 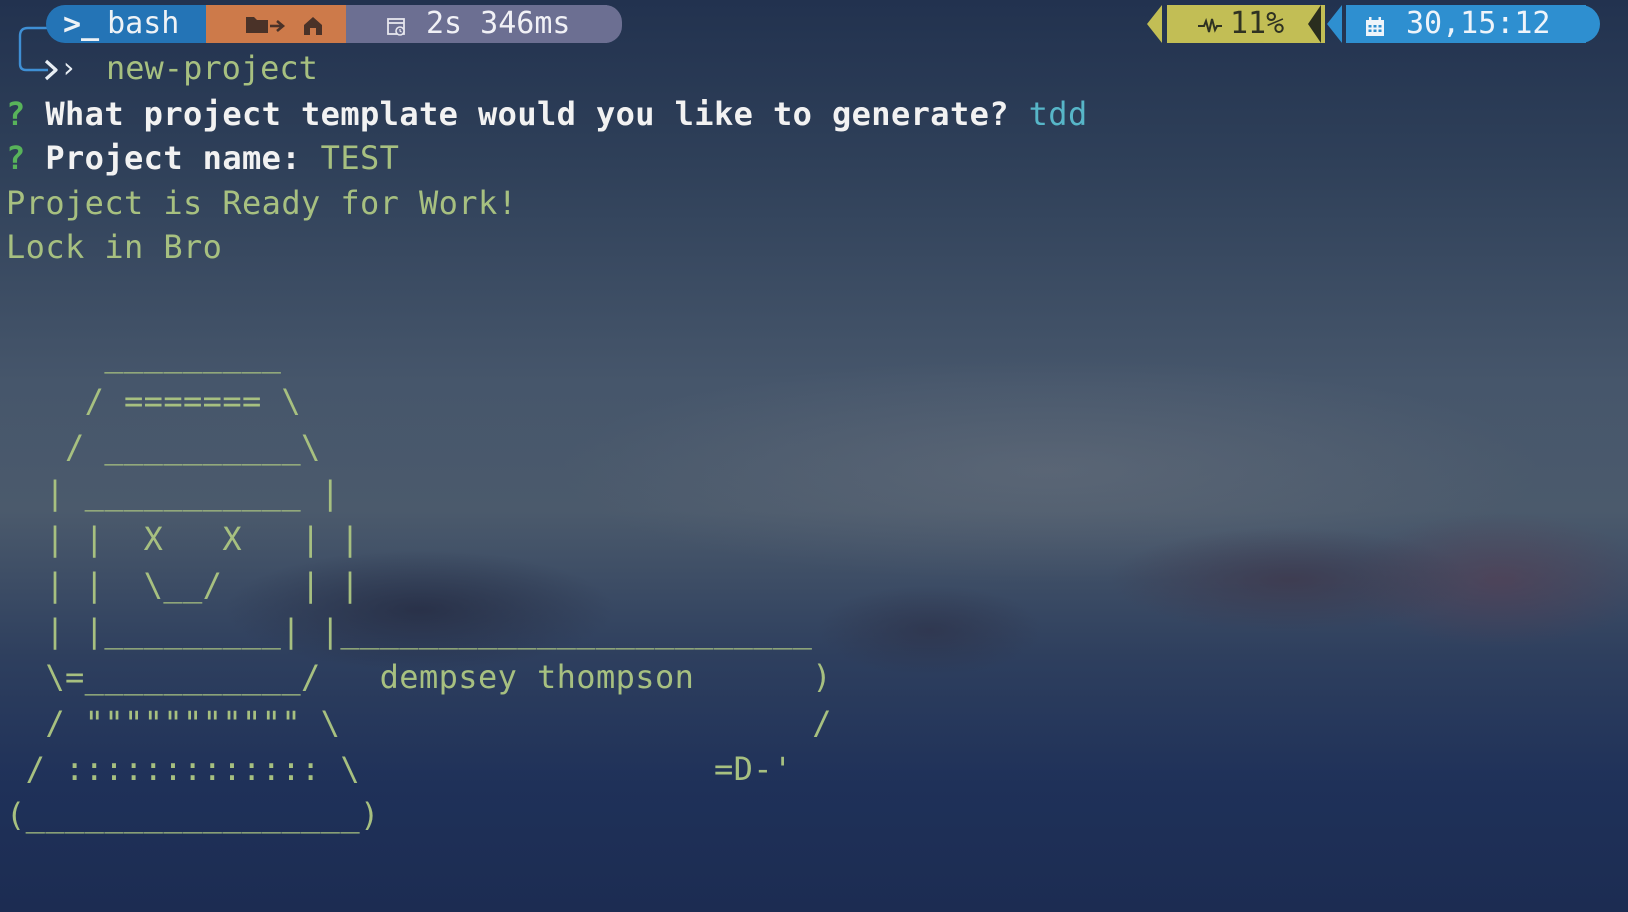 What do you see at coordinates (68, 67) in the screenshot?
I see `command-chevron: ›` at bounding box center [68, 67].